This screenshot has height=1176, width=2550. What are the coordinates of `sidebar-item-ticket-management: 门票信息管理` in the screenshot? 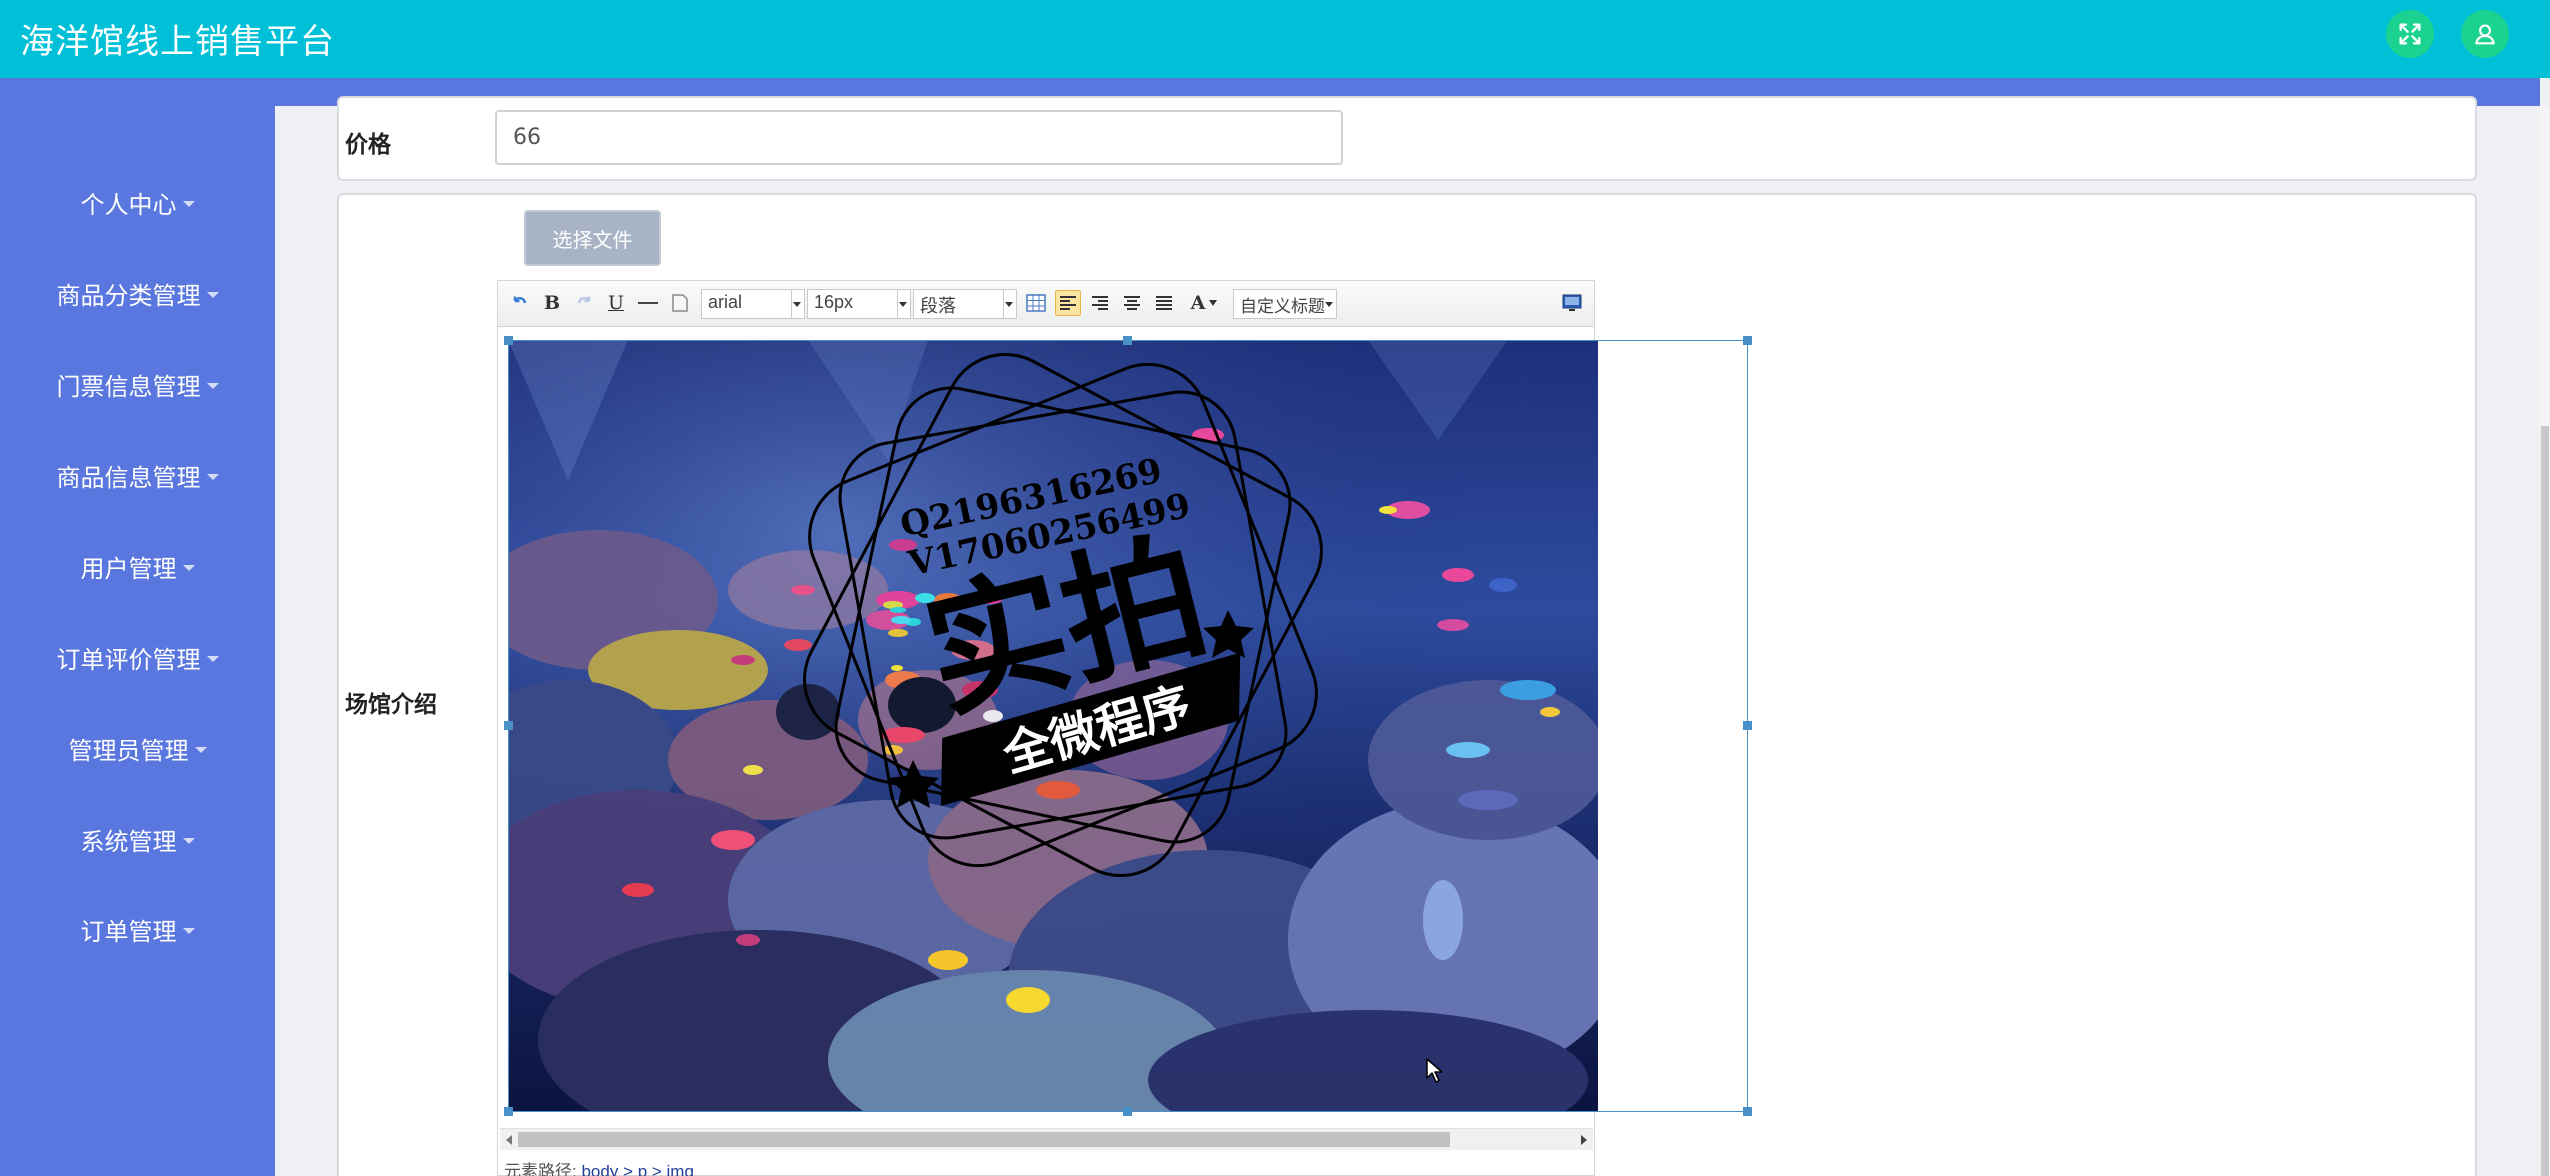 It's located at (137, 384).